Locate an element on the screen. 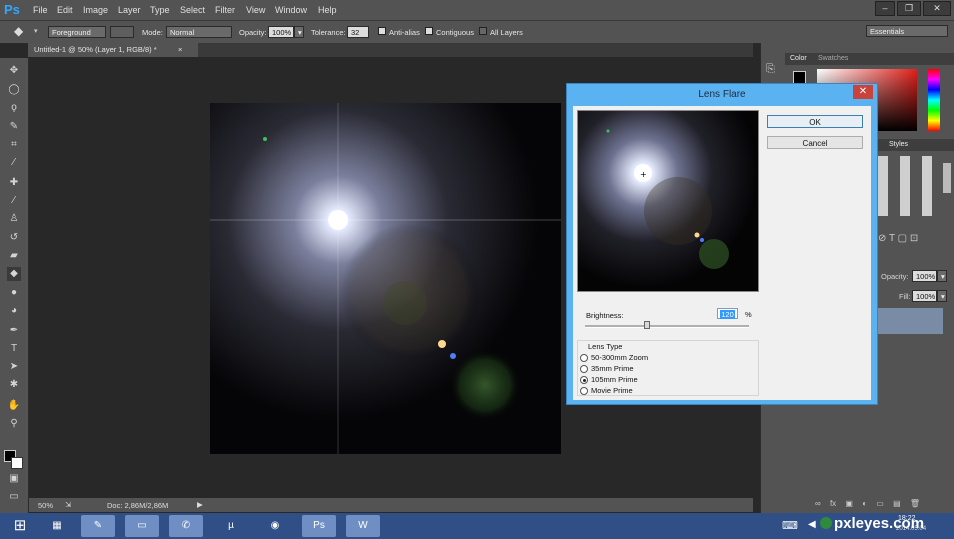  anti-alias-checkbox is located at coordinates (382, 31).